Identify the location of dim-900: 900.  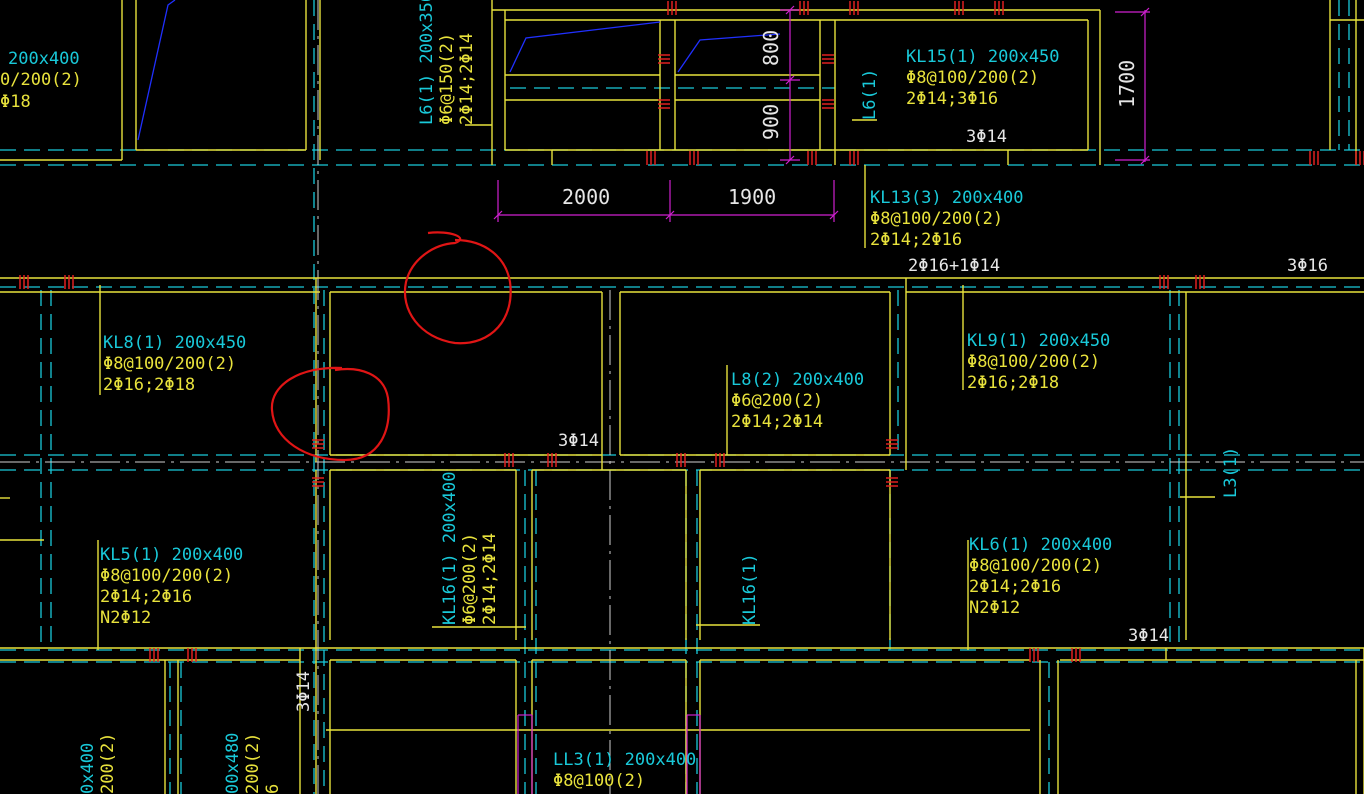
(771, 122).